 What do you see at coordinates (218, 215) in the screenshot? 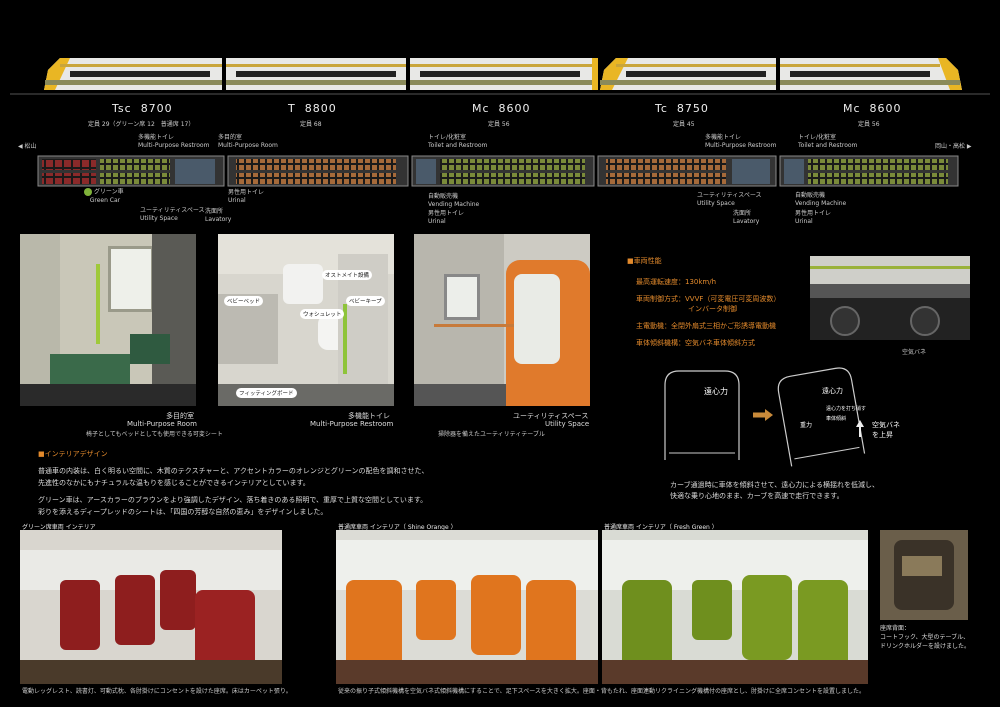
I see `label-lav-1: 洗面所 Lavatory` at bounding box center [218, 215].